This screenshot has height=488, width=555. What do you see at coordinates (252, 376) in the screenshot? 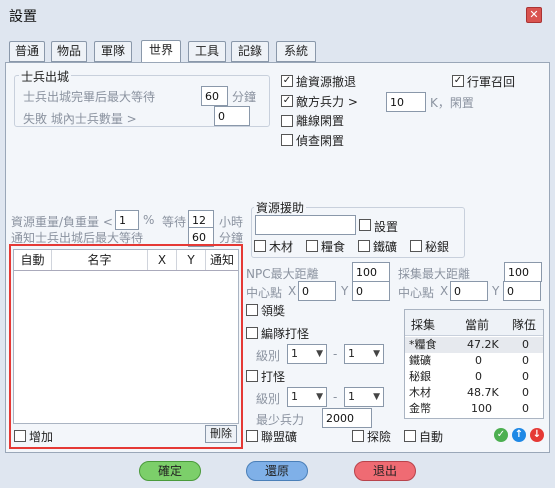
I see `fight-checkbox` at bounding box center [252, 376].